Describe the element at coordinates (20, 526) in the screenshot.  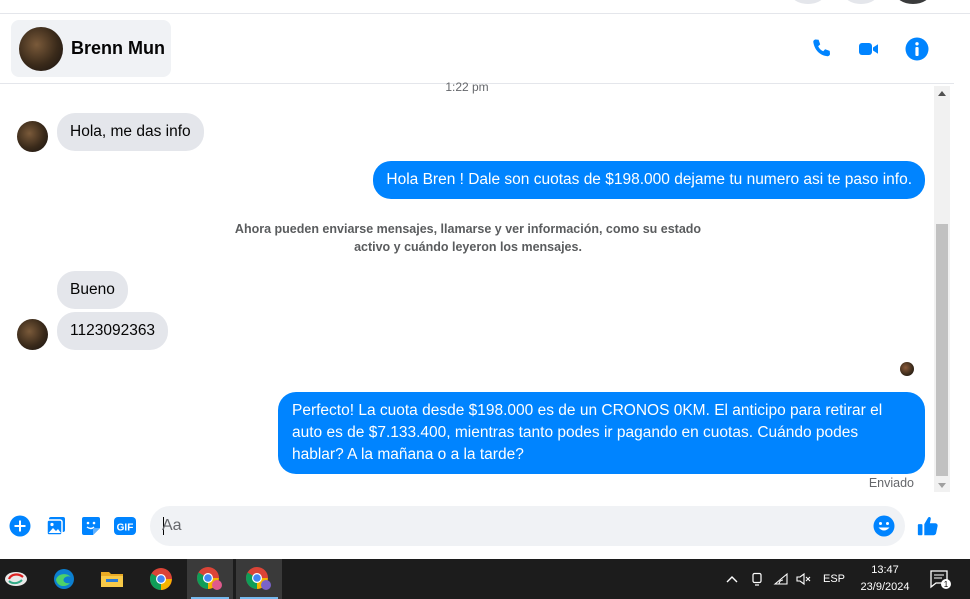
I see `plus-icon` at that location.